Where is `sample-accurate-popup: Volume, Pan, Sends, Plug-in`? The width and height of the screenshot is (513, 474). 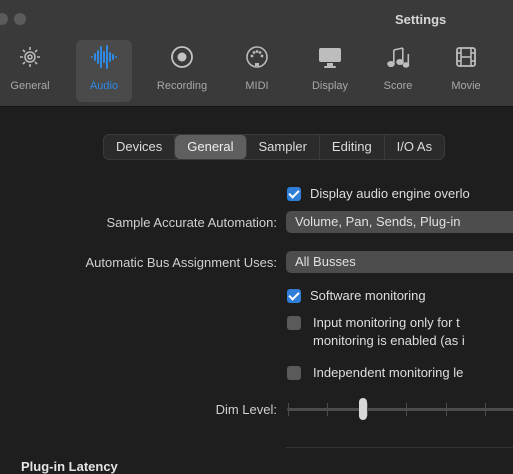 sample-accurate-popup: Volume, Pan, Sends, Plug-in is located at coordinates (399, 222).